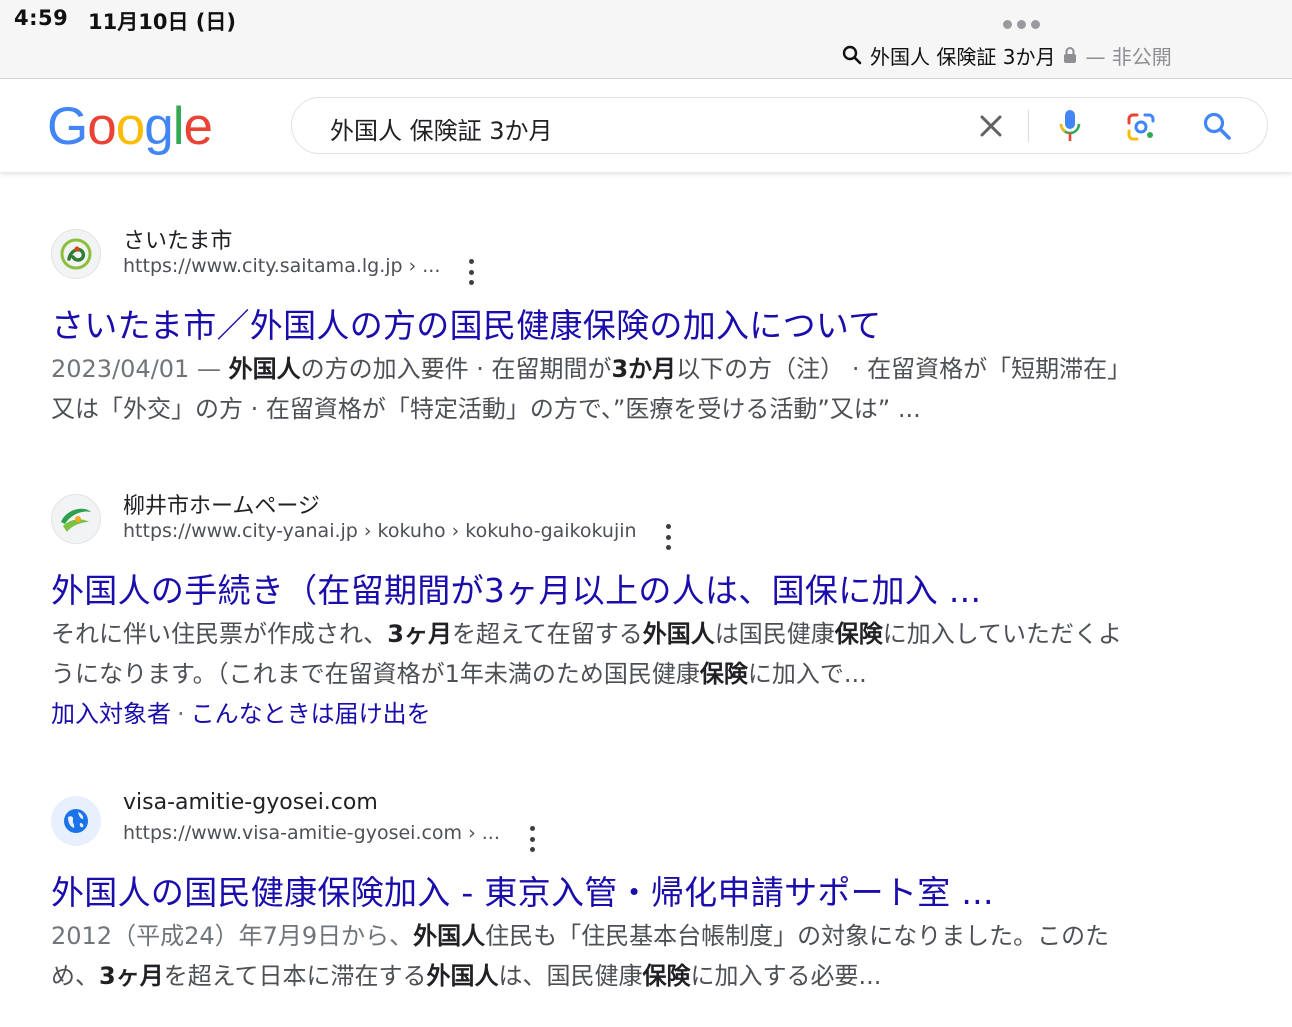 Image resolution: width=1292 pixels, height=1027 pixels. What do you see at coordinates (644, 369) in the screenshot?
I see `snippet-highlight: 3か月` at bounding box center [644, 369].